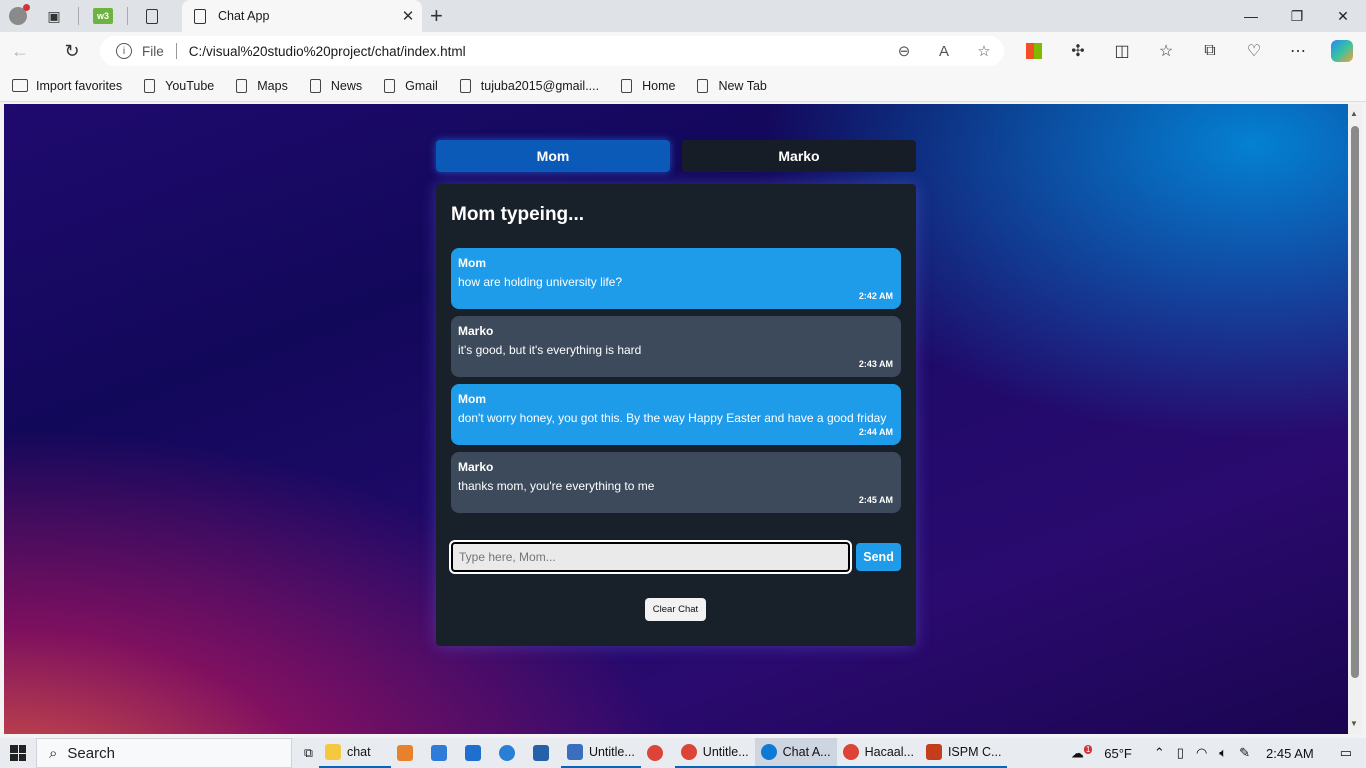  What do you see at coordinates (1354, 723) in the screenshot?
I see `scroll-down-icon: ▼` at bounding box center [1354, 723].